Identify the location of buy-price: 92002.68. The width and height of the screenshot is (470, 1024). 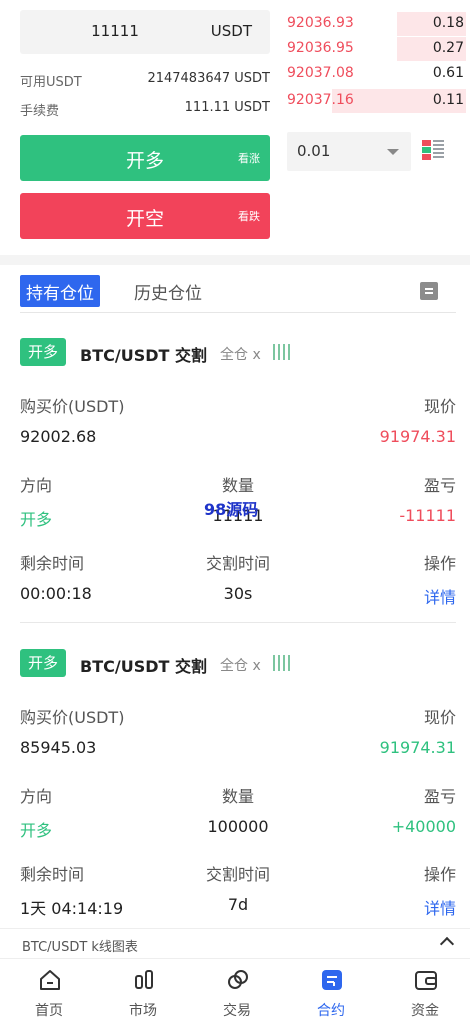
(58, 436).